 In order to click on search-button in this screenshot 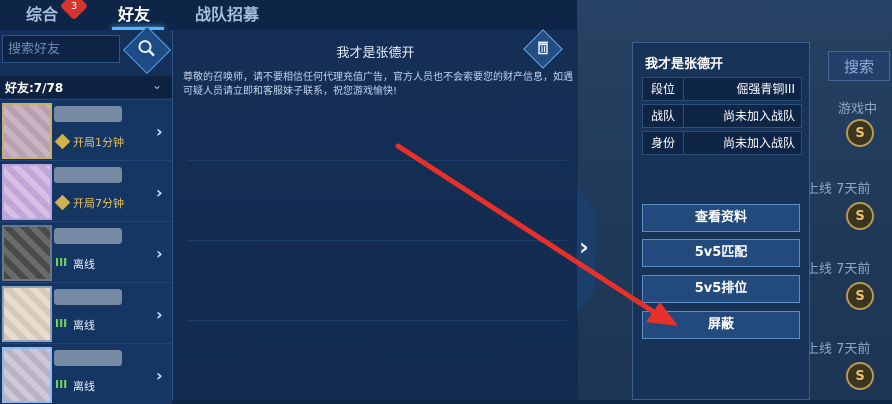, I will do `click(147, 50)`.